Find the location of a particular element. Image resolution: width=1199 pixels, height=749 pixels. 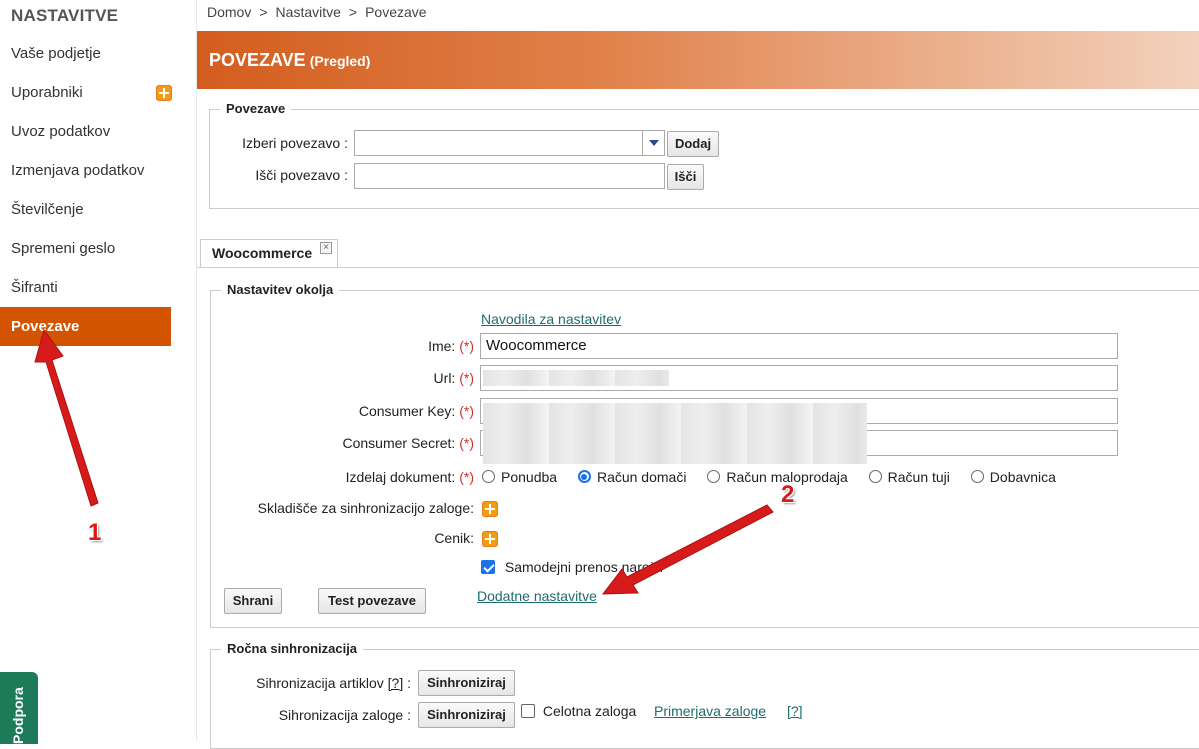

compare-stock-link: Primerjava zaloge is located at coordinates (710, 711).